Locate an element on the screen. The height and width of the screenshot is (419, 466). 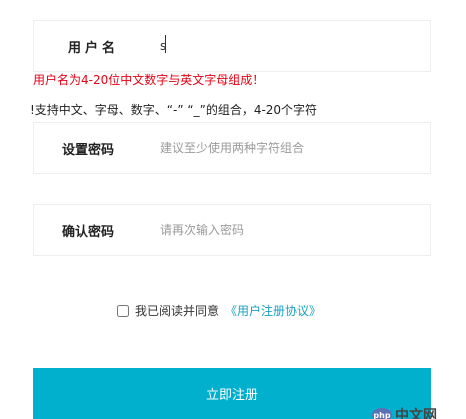
username-error-message: 用户名为4-20位中文数字与英文字母组成！ is located at coordinates (149, 80).